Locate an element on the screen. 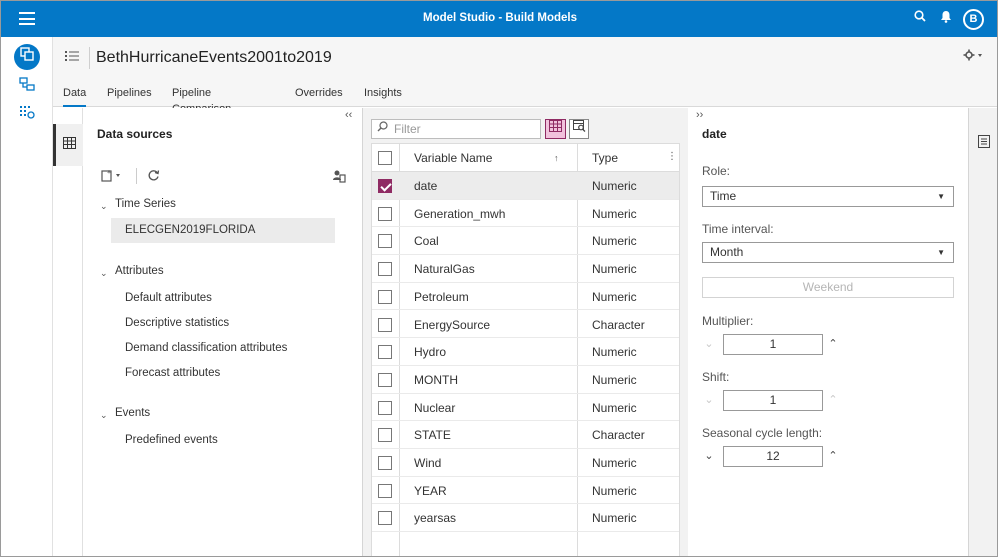 The image size is (998, 557). role-select: Time ▼ is located at coordinates (828, 196).